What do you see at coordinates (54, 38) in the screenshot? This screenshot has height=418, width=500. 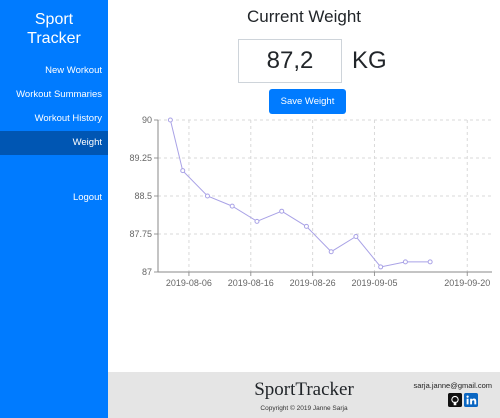 I see `brand-line-2: Tracker` at bounding box center [54, 38].